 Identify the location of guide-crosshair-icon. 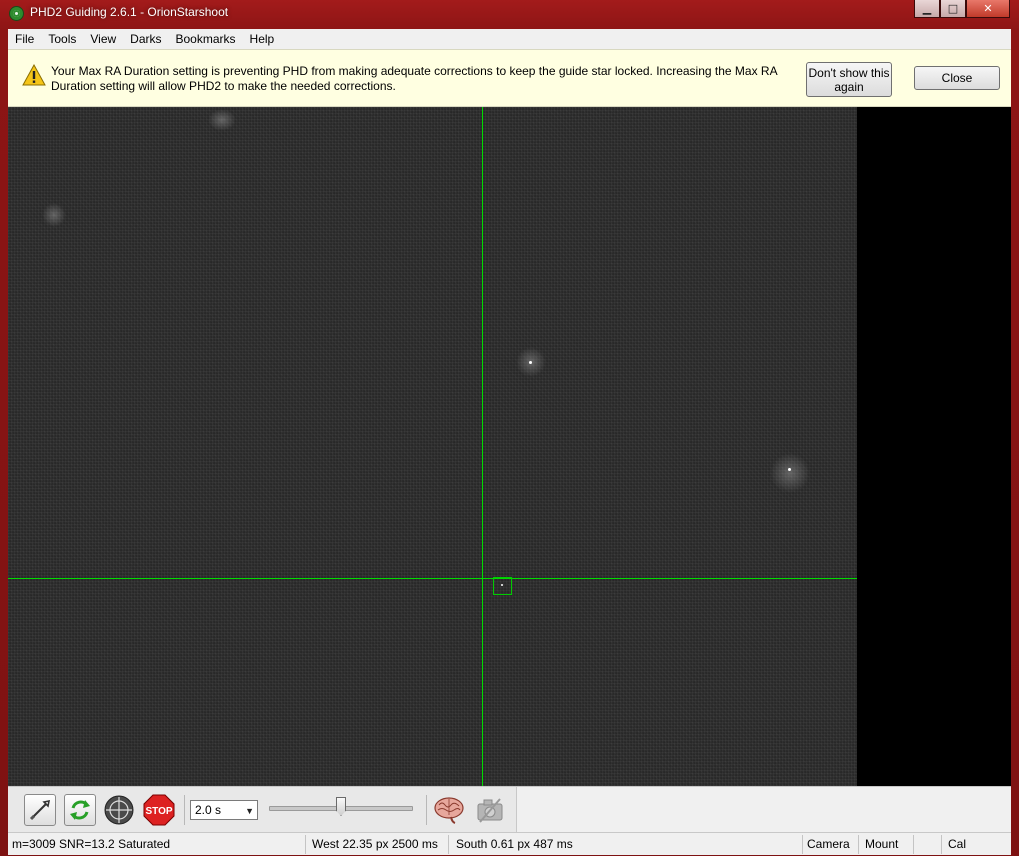
(119, 810).